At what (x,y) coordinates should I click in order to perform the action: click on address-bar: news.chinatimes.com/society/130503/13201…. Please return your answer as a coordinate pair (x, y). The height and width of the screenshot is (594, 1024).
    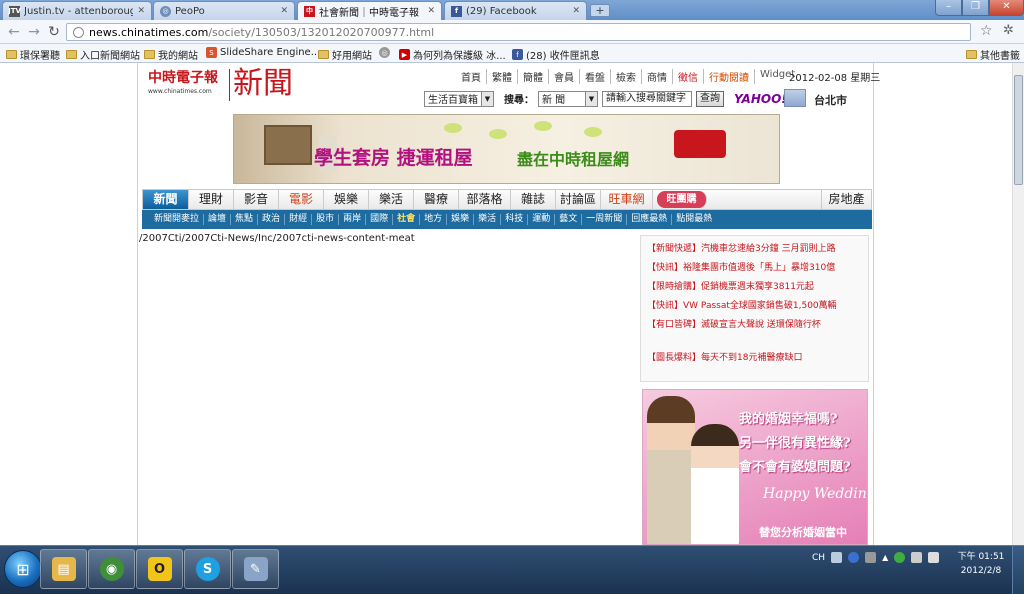
    Looking at the image, I should click on (518, 32).